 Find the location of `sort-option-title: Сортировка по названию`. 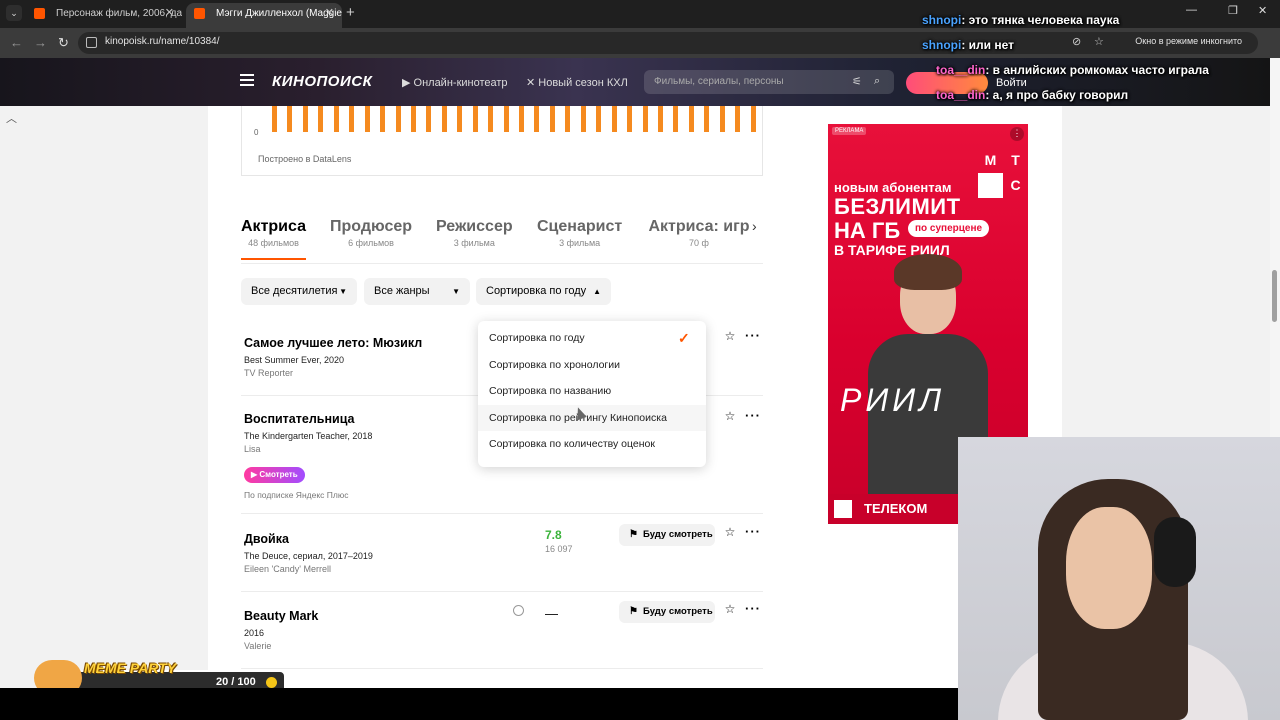

sort-option-title: Сортировка по названию is located at coordinates (550, 391).